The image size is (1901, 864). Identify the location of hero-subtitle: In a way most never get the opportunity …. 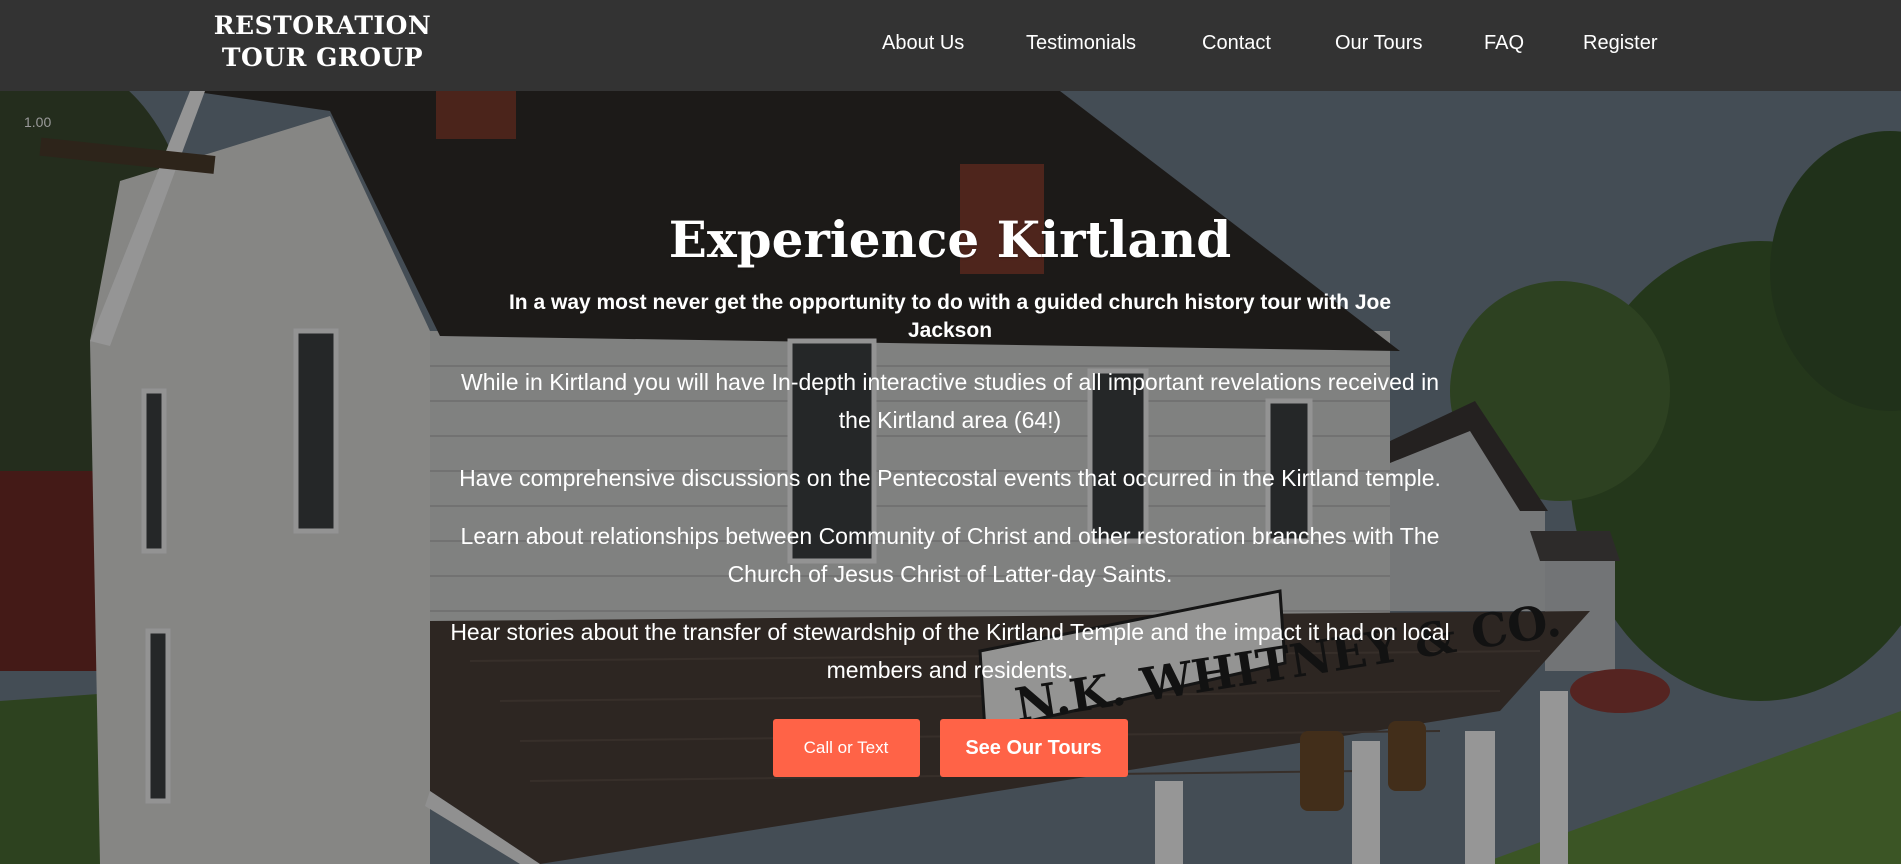
(950, 316).